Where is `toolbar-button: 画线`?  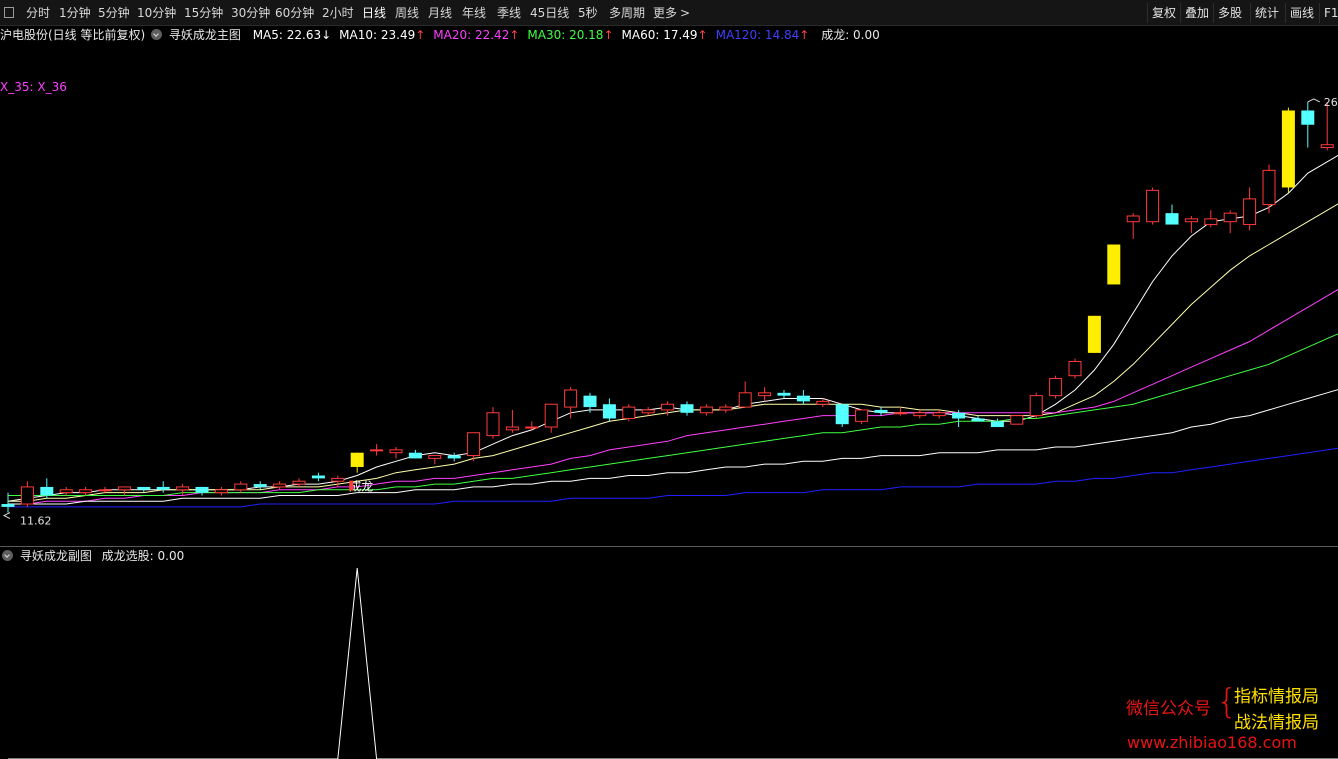
toolbar-button: 画线 is located at coordinates (1301, 13).